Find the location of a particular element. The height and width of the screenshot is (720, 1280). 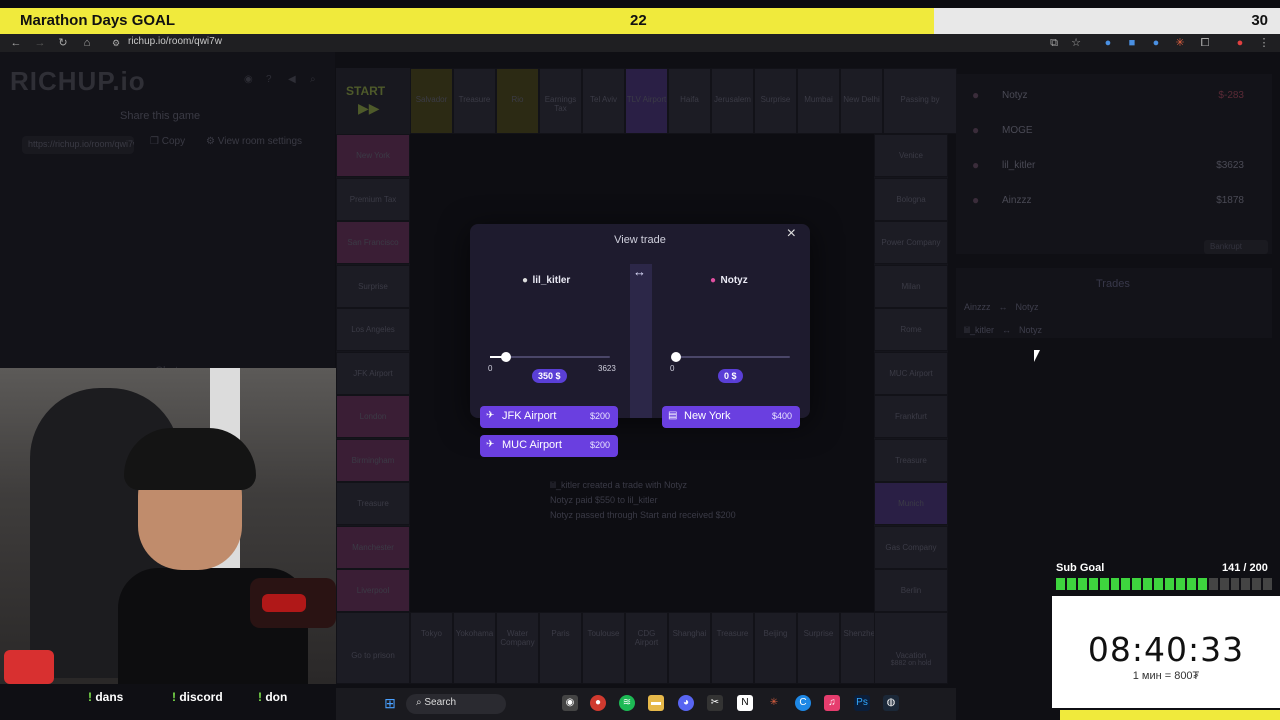

board-tile: New Delhi is located at coordinates (861, 101).